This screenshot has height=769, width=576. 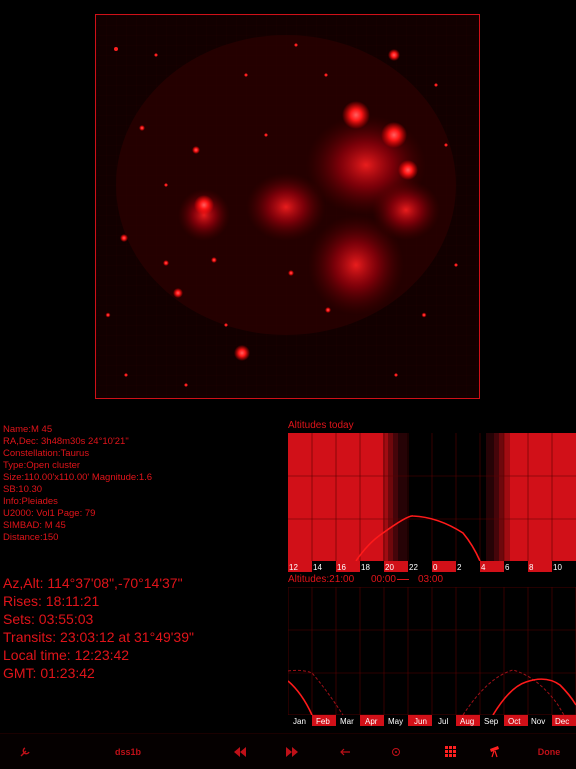 I want to click on telescope-icon, so click(x=494, y=751).